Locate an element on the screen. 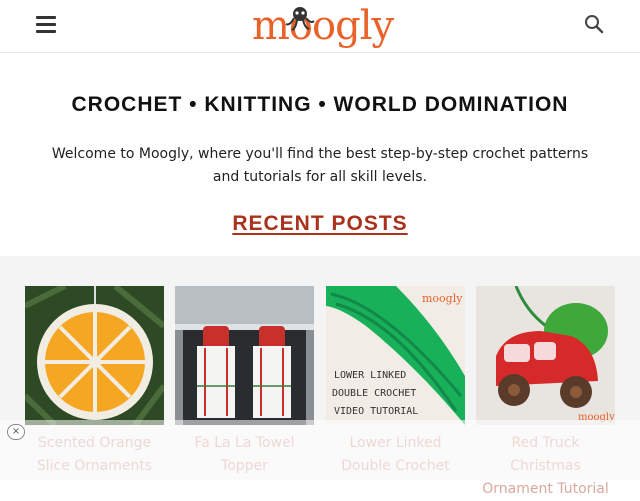 Image resolution: width=640 pixels, height=501 pixels. post-title: Scented Orange Slice Ornaments is located at coordinates (94, 455).